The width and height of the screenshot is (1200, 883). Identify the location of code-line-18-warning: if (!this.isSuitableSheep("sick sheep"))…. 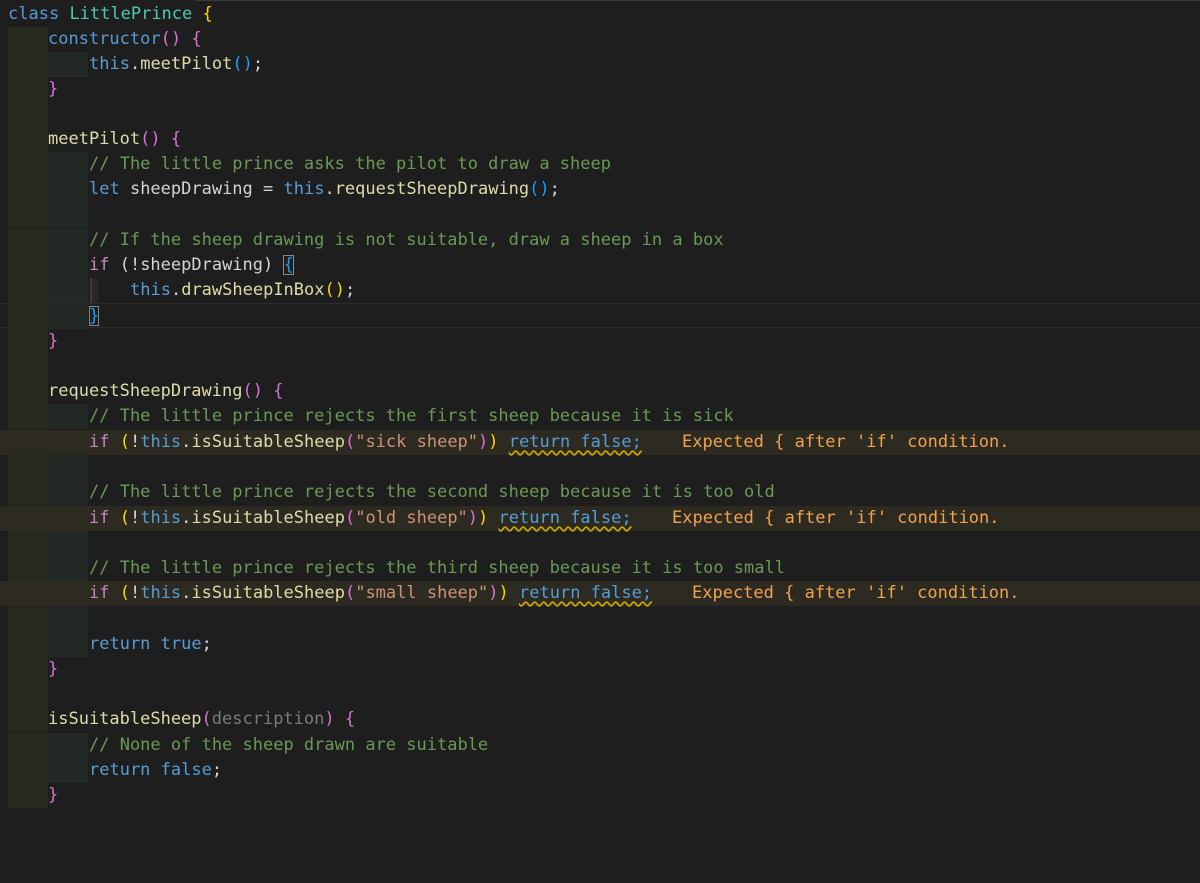
(600, 442).